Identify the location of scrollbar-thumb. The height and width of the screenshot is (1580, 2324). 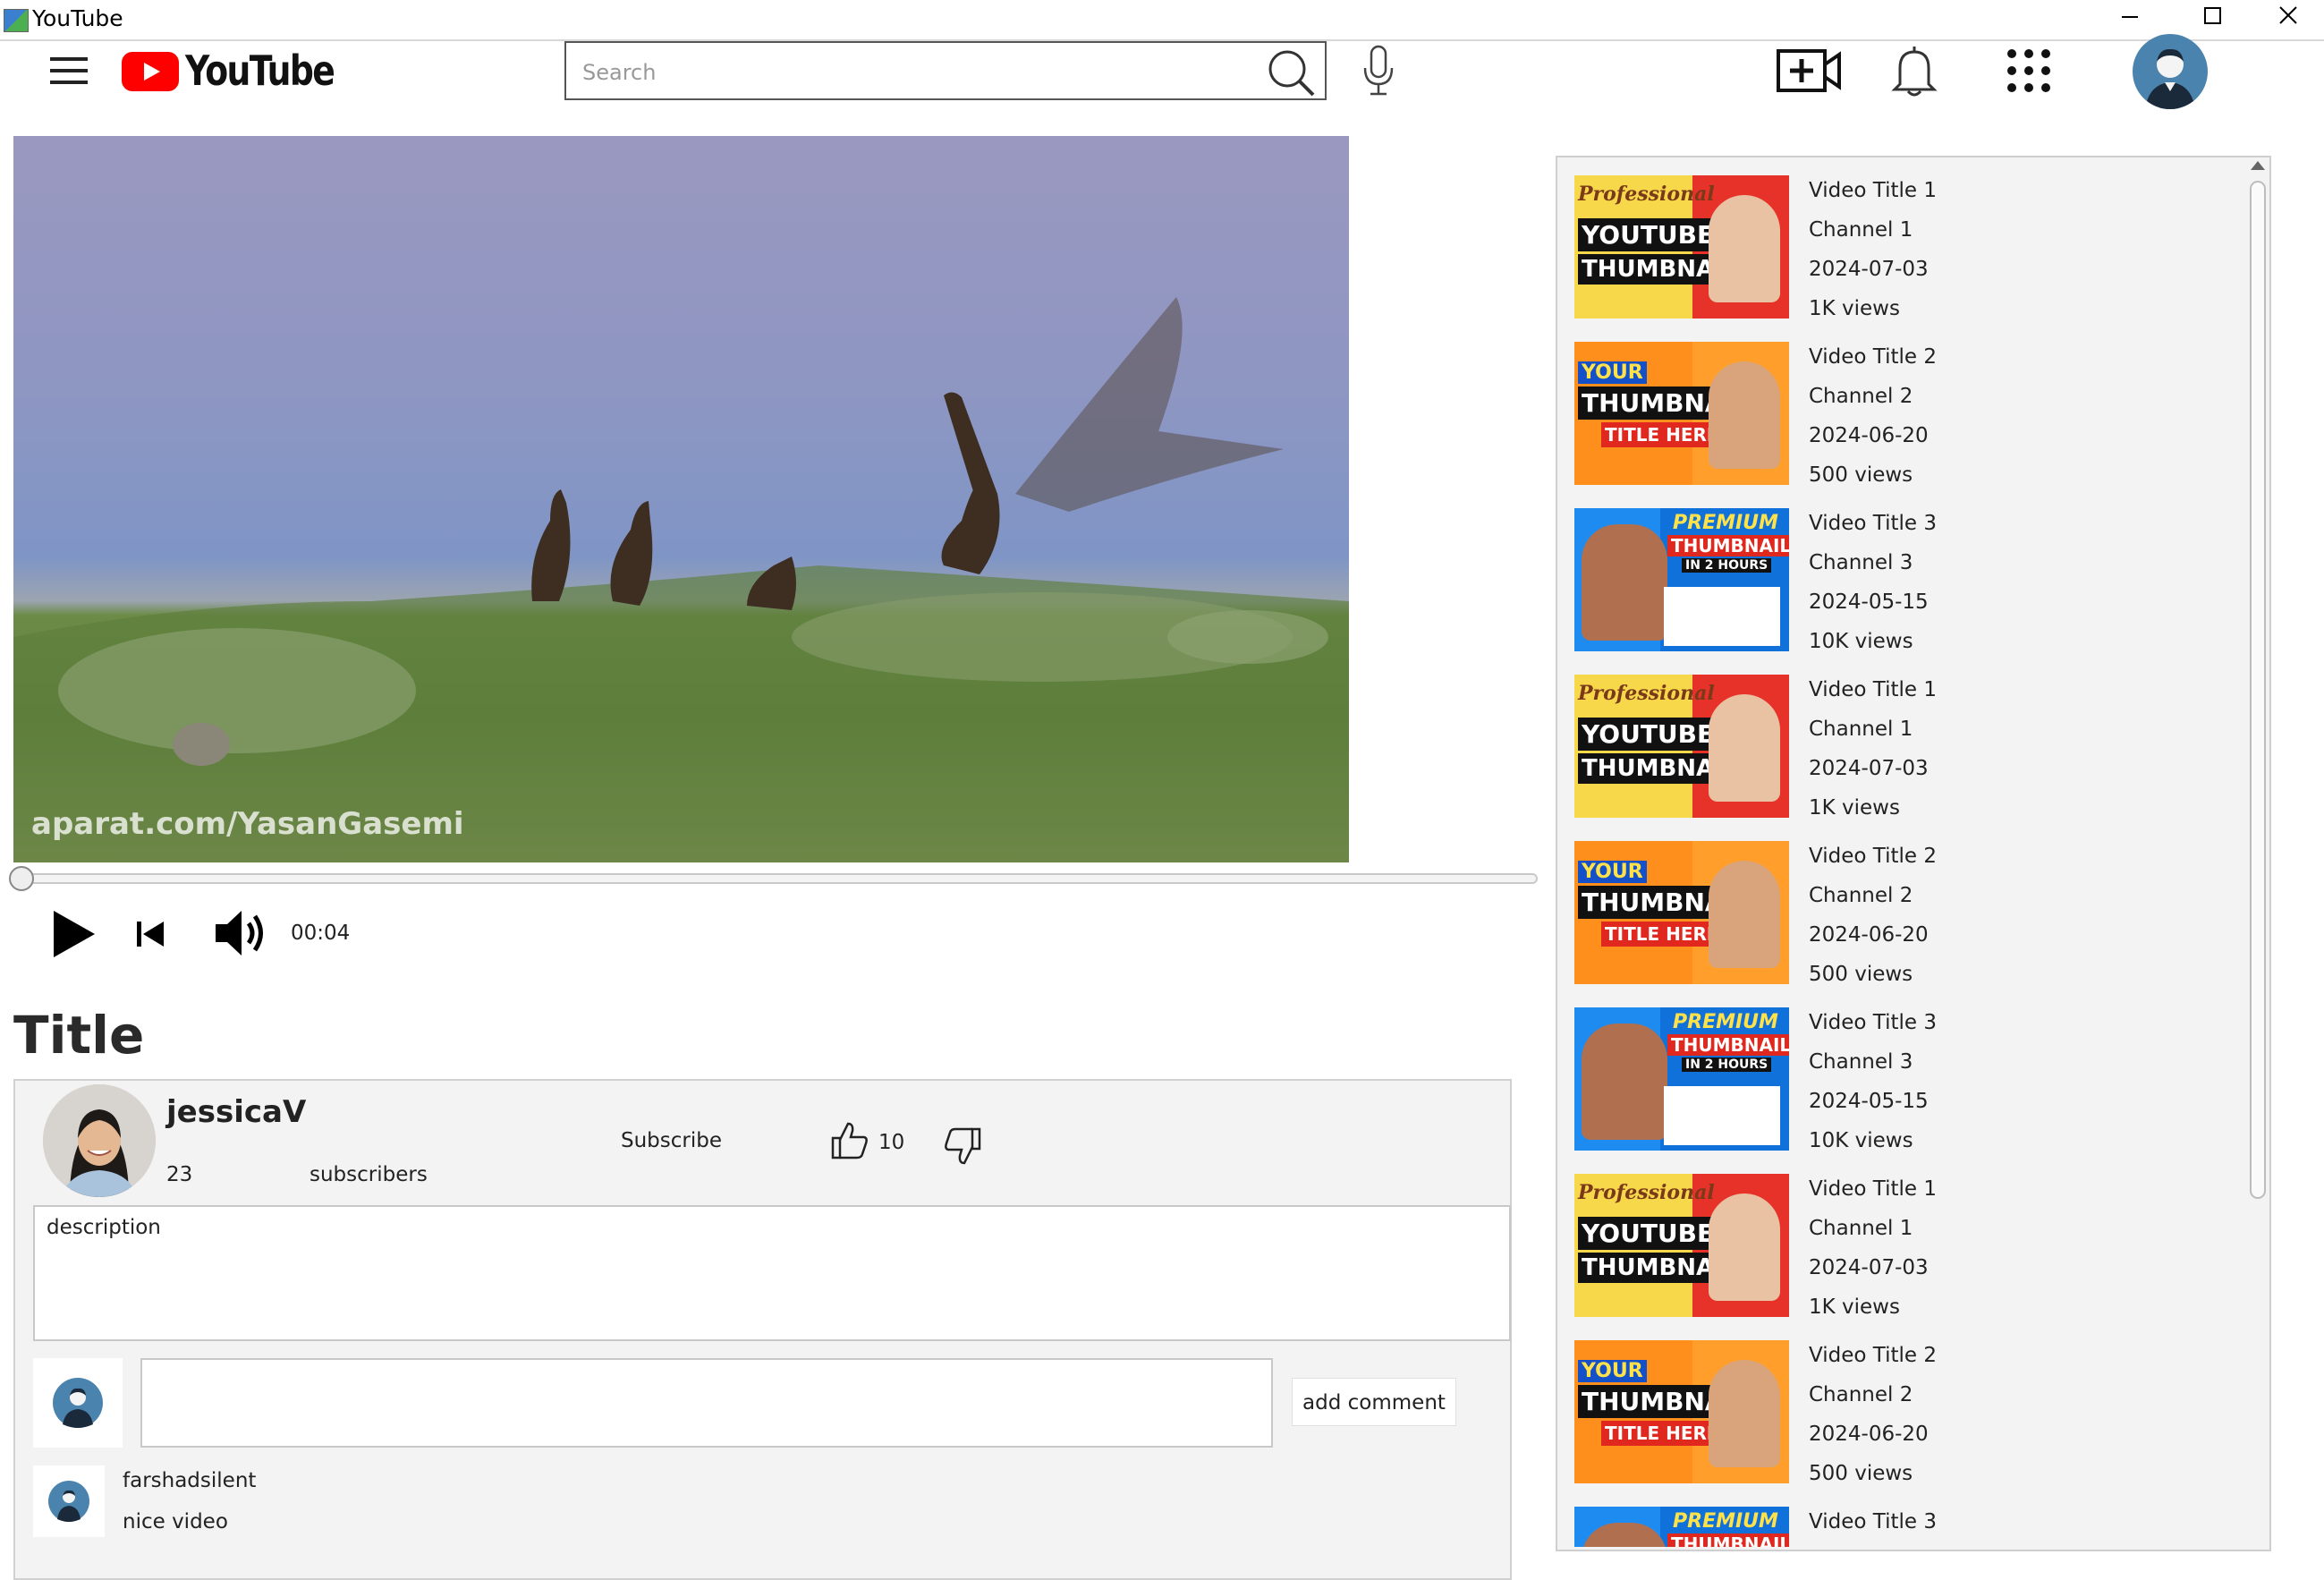
(2258, 690).